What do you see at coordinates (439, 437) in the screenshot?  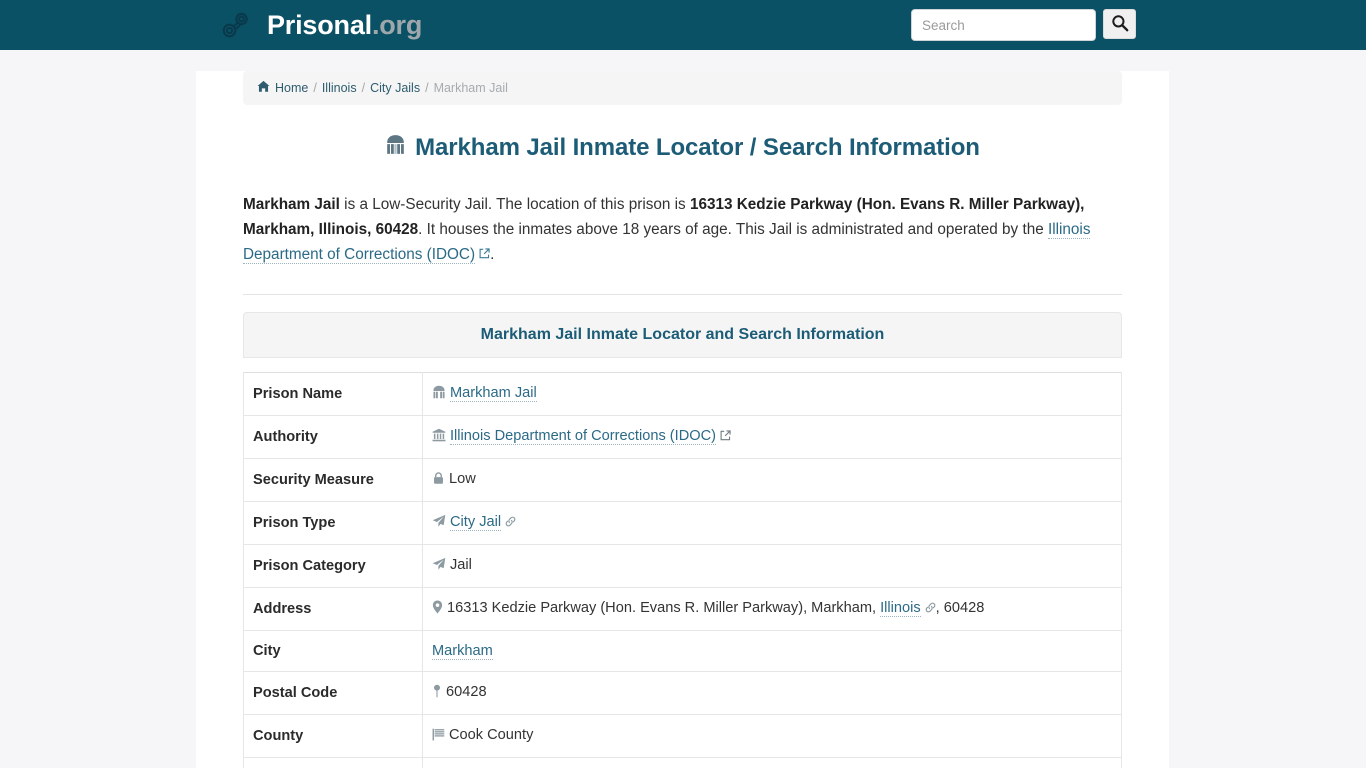 I see `landmark-bank-icon` at bounding box center [439, 437].